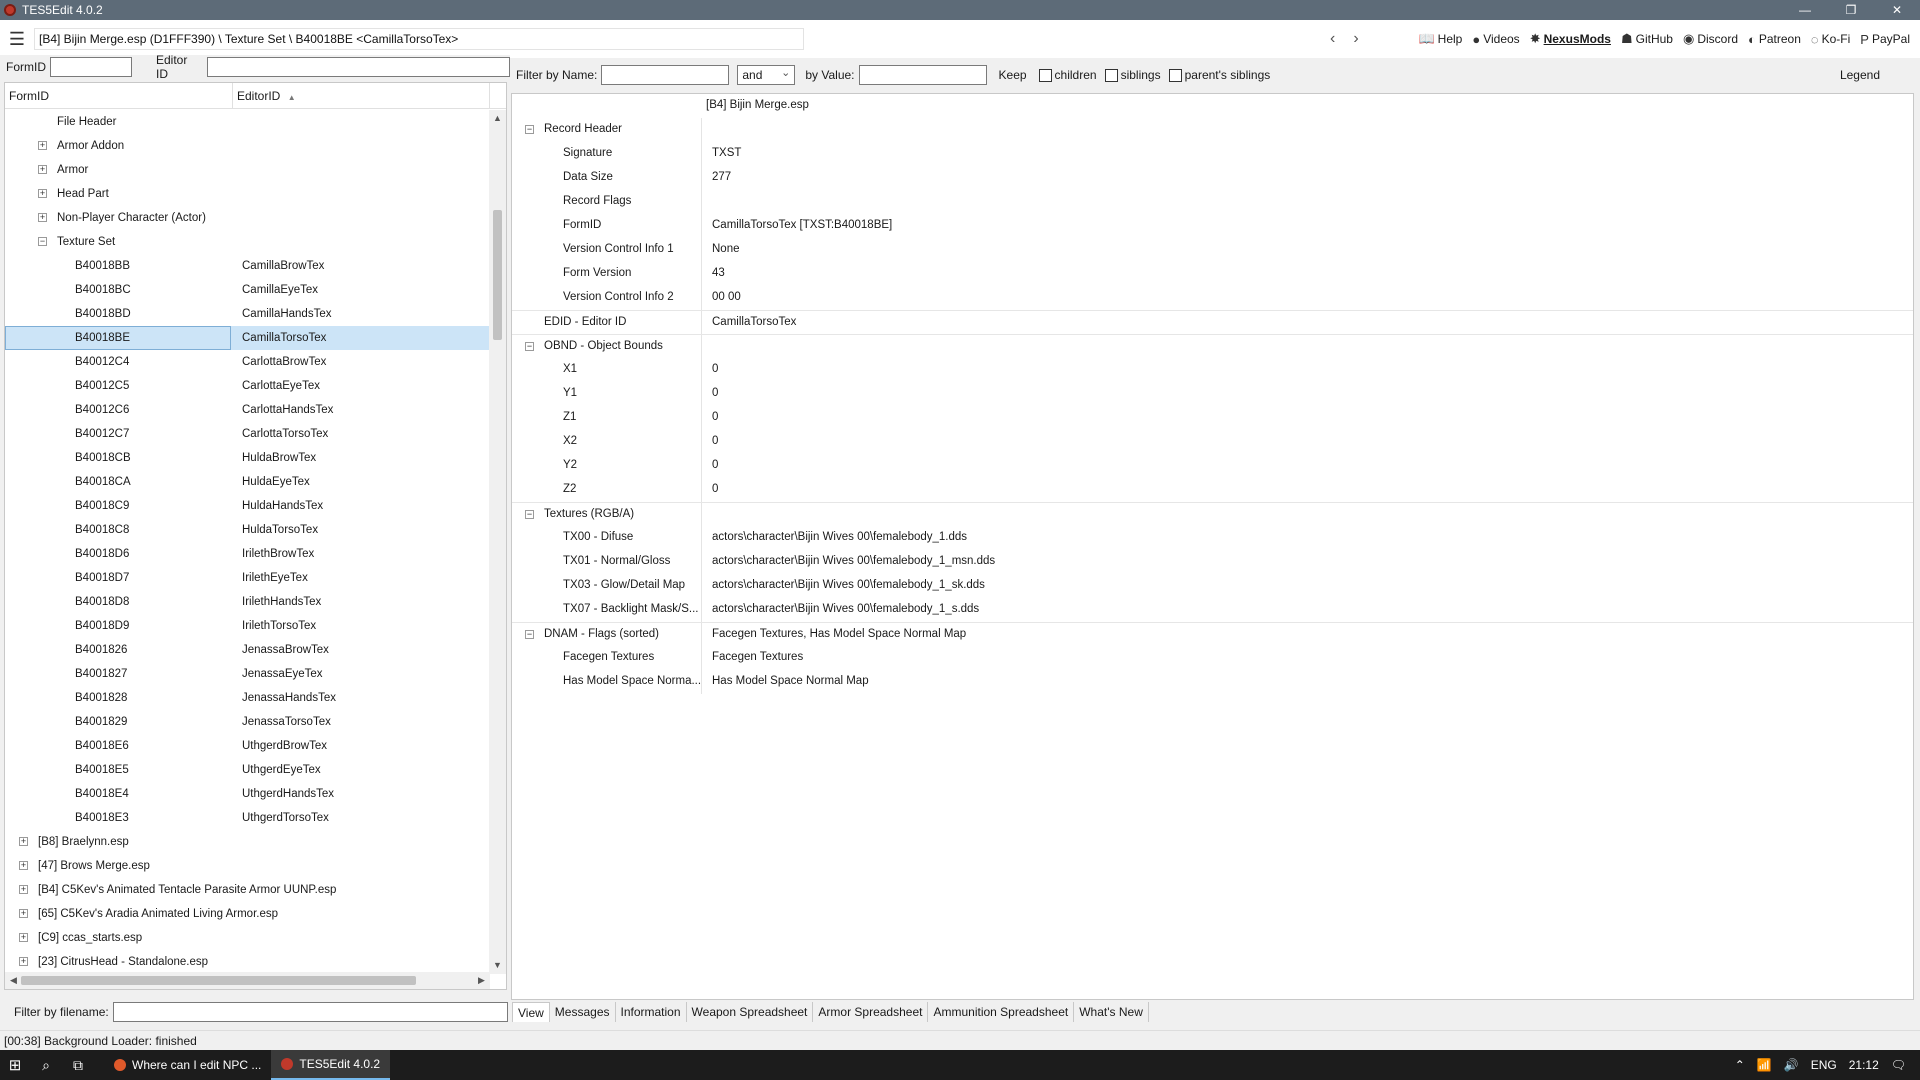  What do you see at coordinates (1764, 1065) in the screenshot?
I see `network-icon: 📶` at bounding box center [1764, 1065].